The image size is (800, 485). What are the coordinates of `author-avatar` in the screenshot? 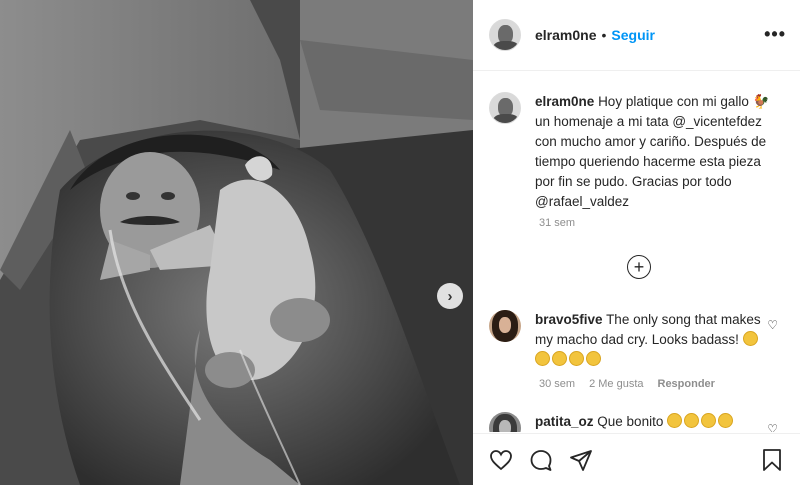 It's located at (505, 35).